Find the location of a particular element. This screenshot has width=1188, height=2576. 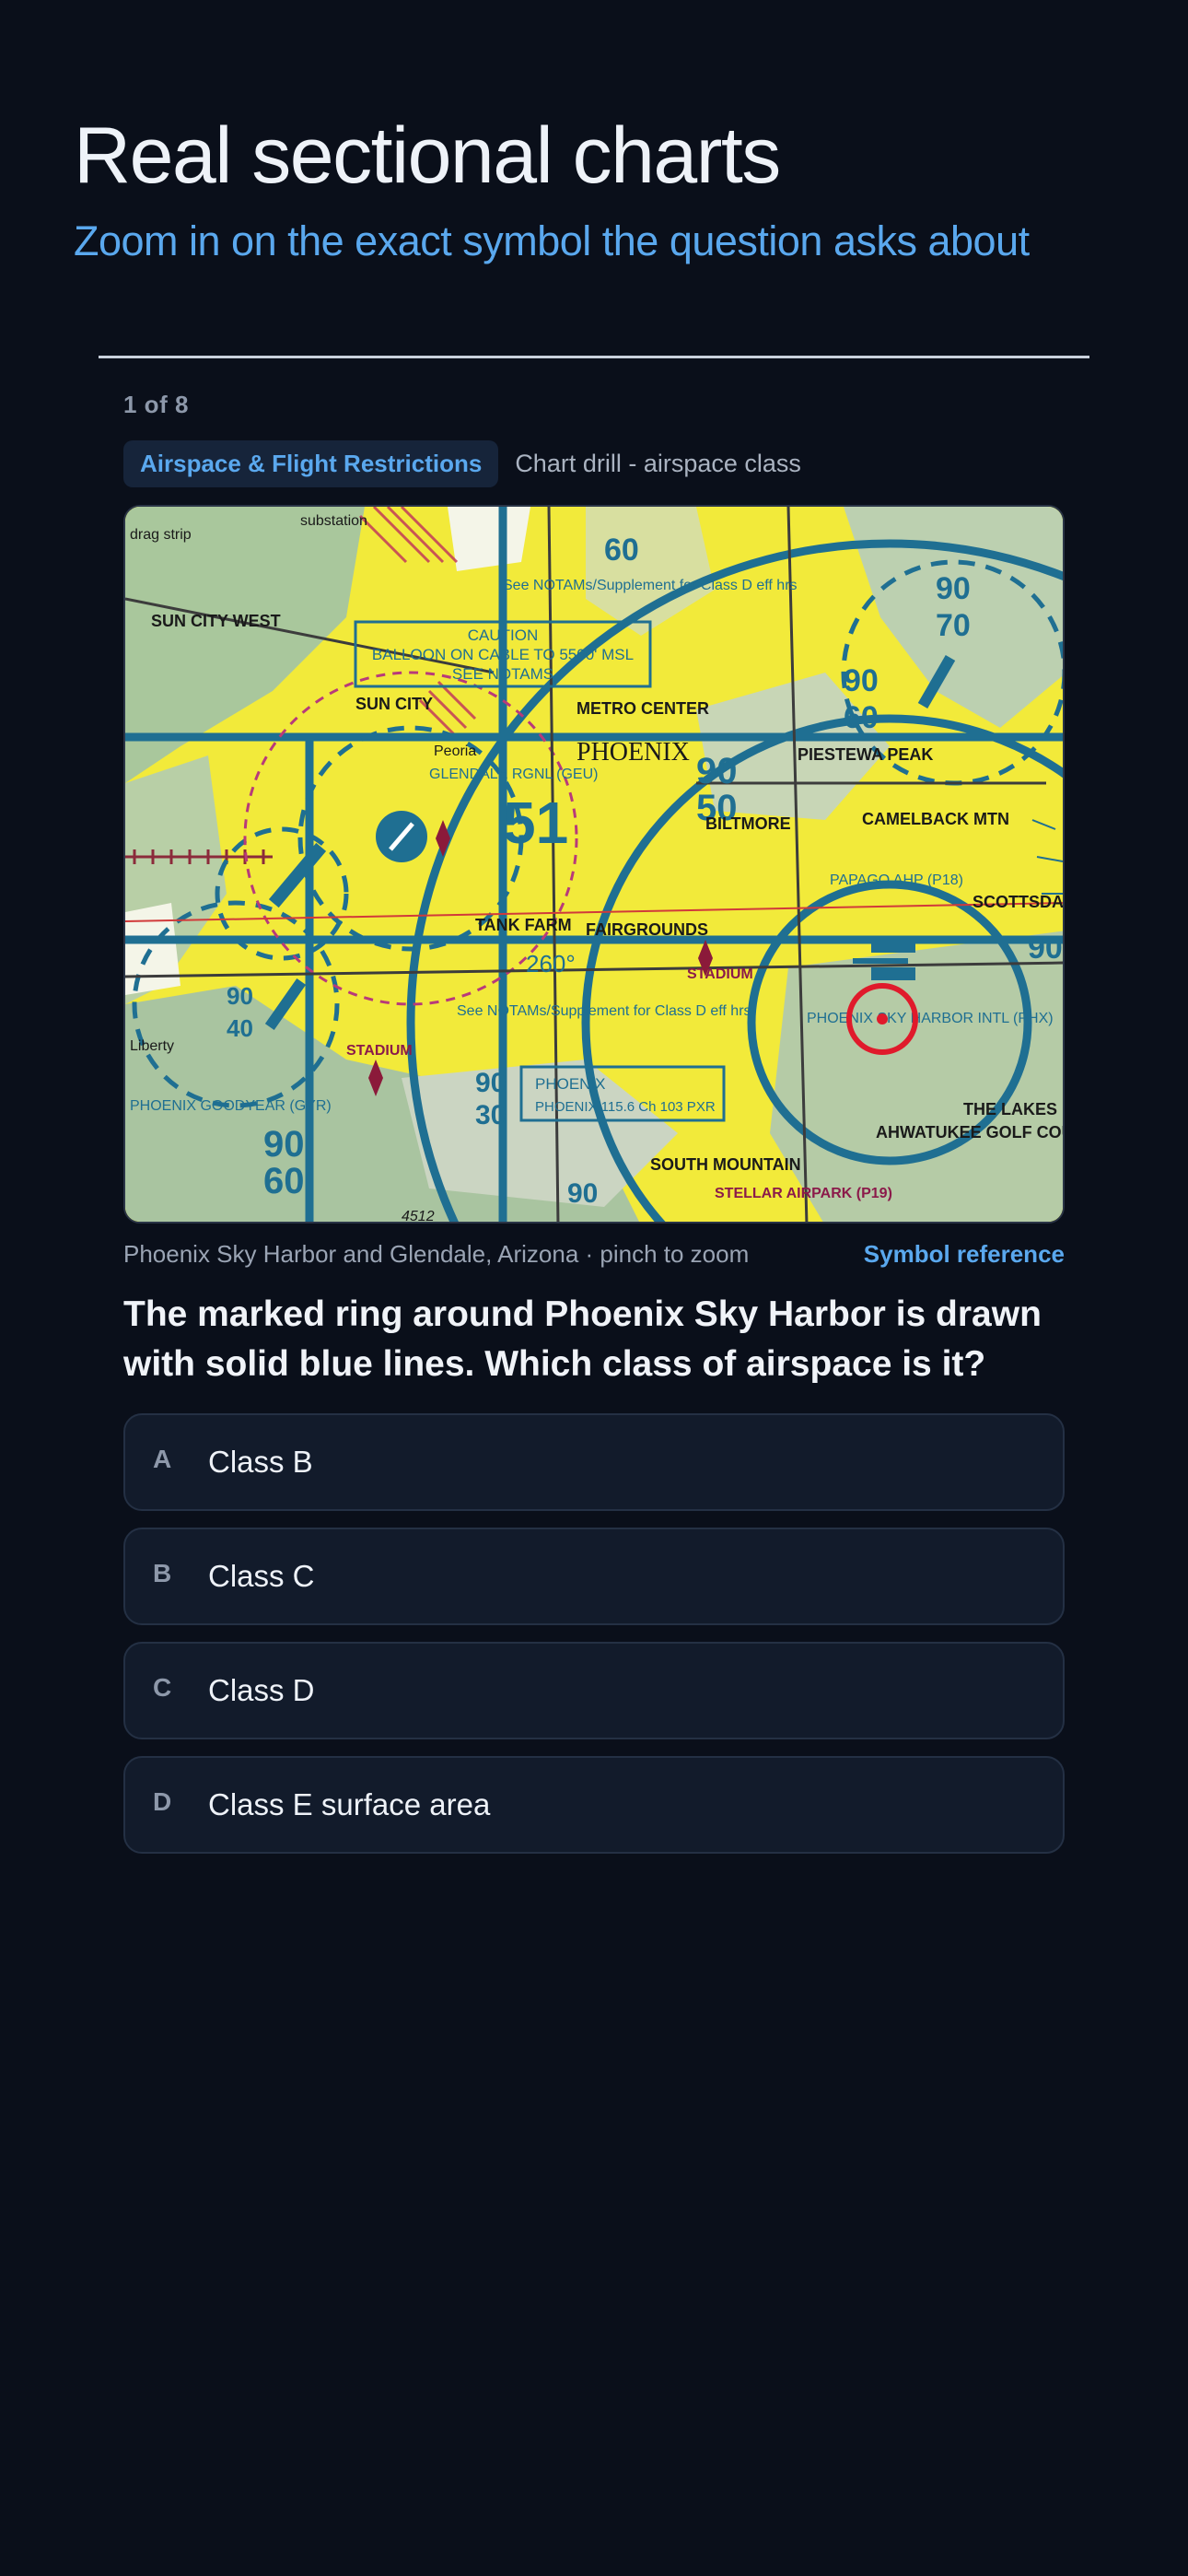

svg-text: substation is located at coordinates (333, 521).